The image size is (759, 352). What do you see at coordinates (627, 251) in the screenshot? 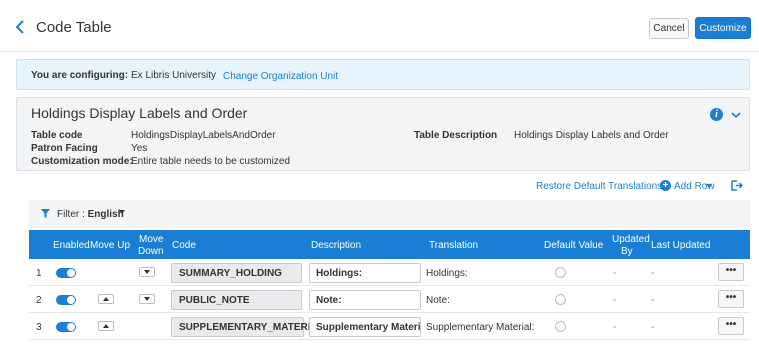
I see `header-updated-by-line2: By` at bounding box center [627, 251].